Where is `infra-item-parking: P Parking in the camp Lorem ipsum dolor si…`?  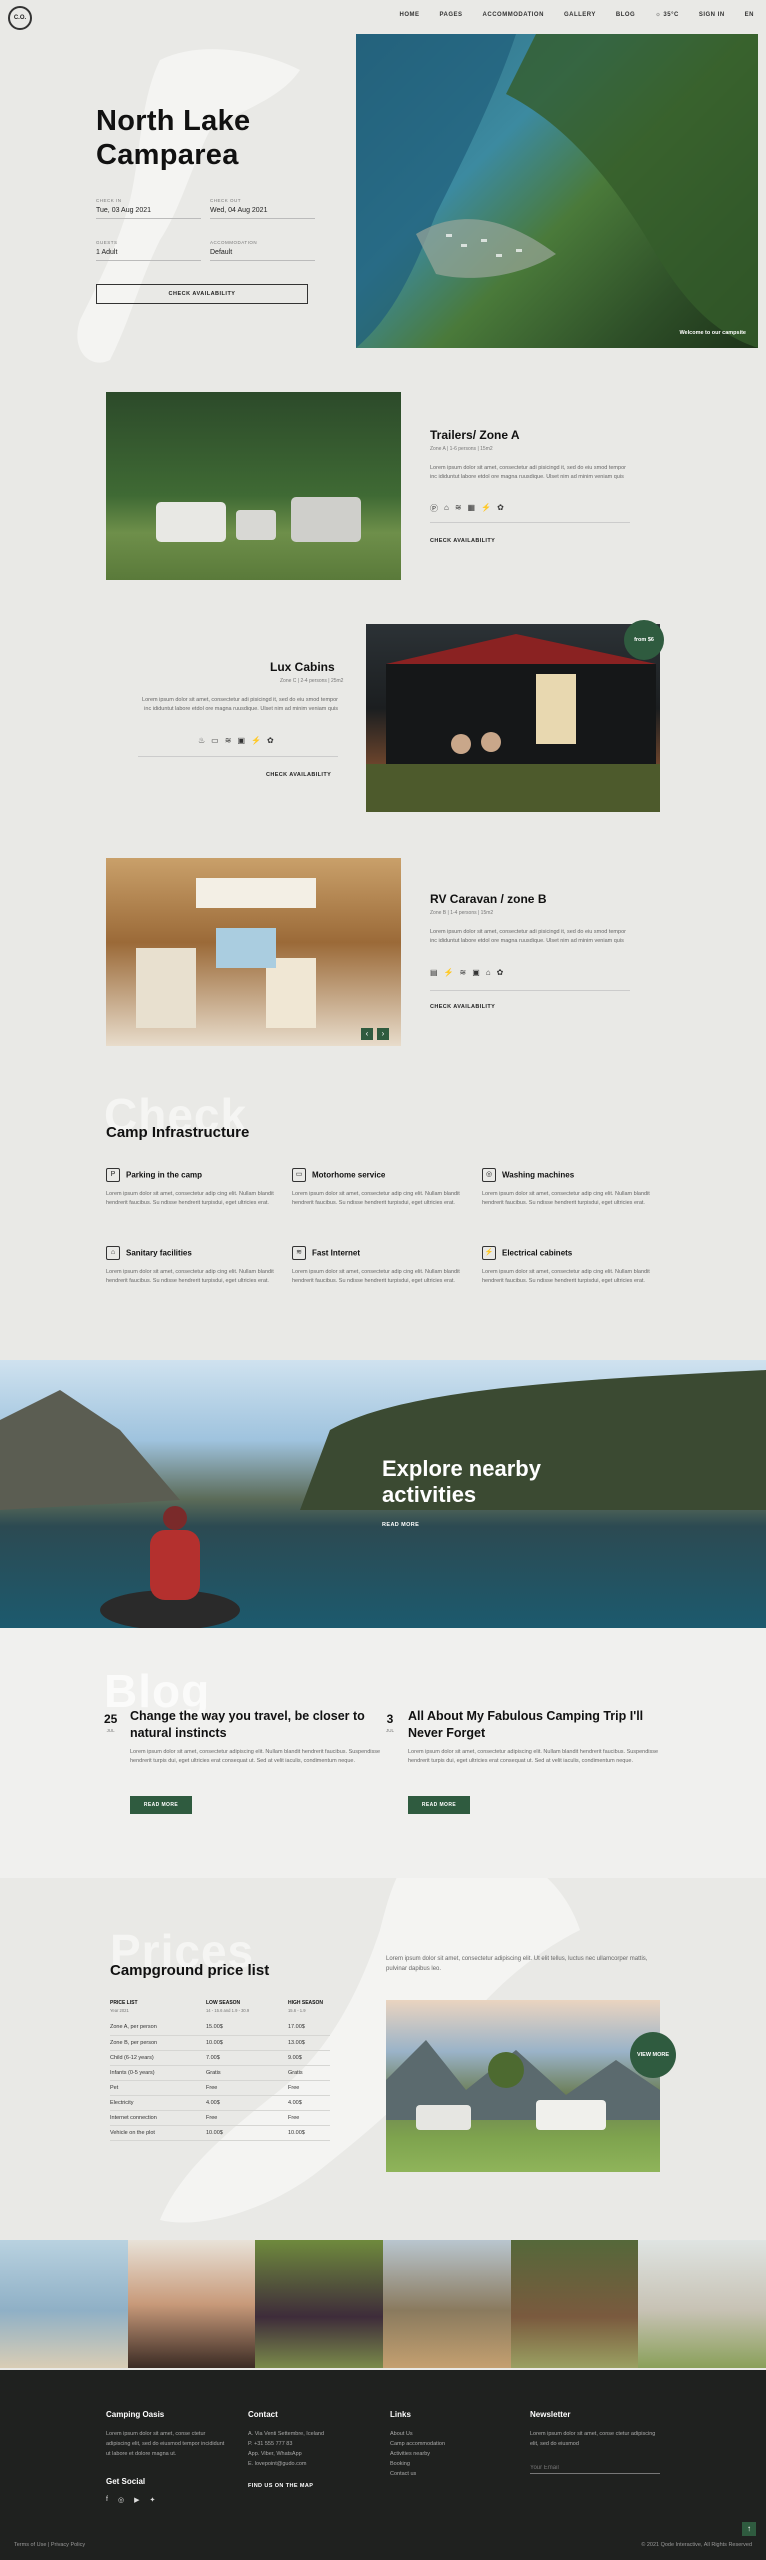 infra-item-parking: P Parking in the camp Lorem ipsum dolor si… is located at coordinates (196, 1187).